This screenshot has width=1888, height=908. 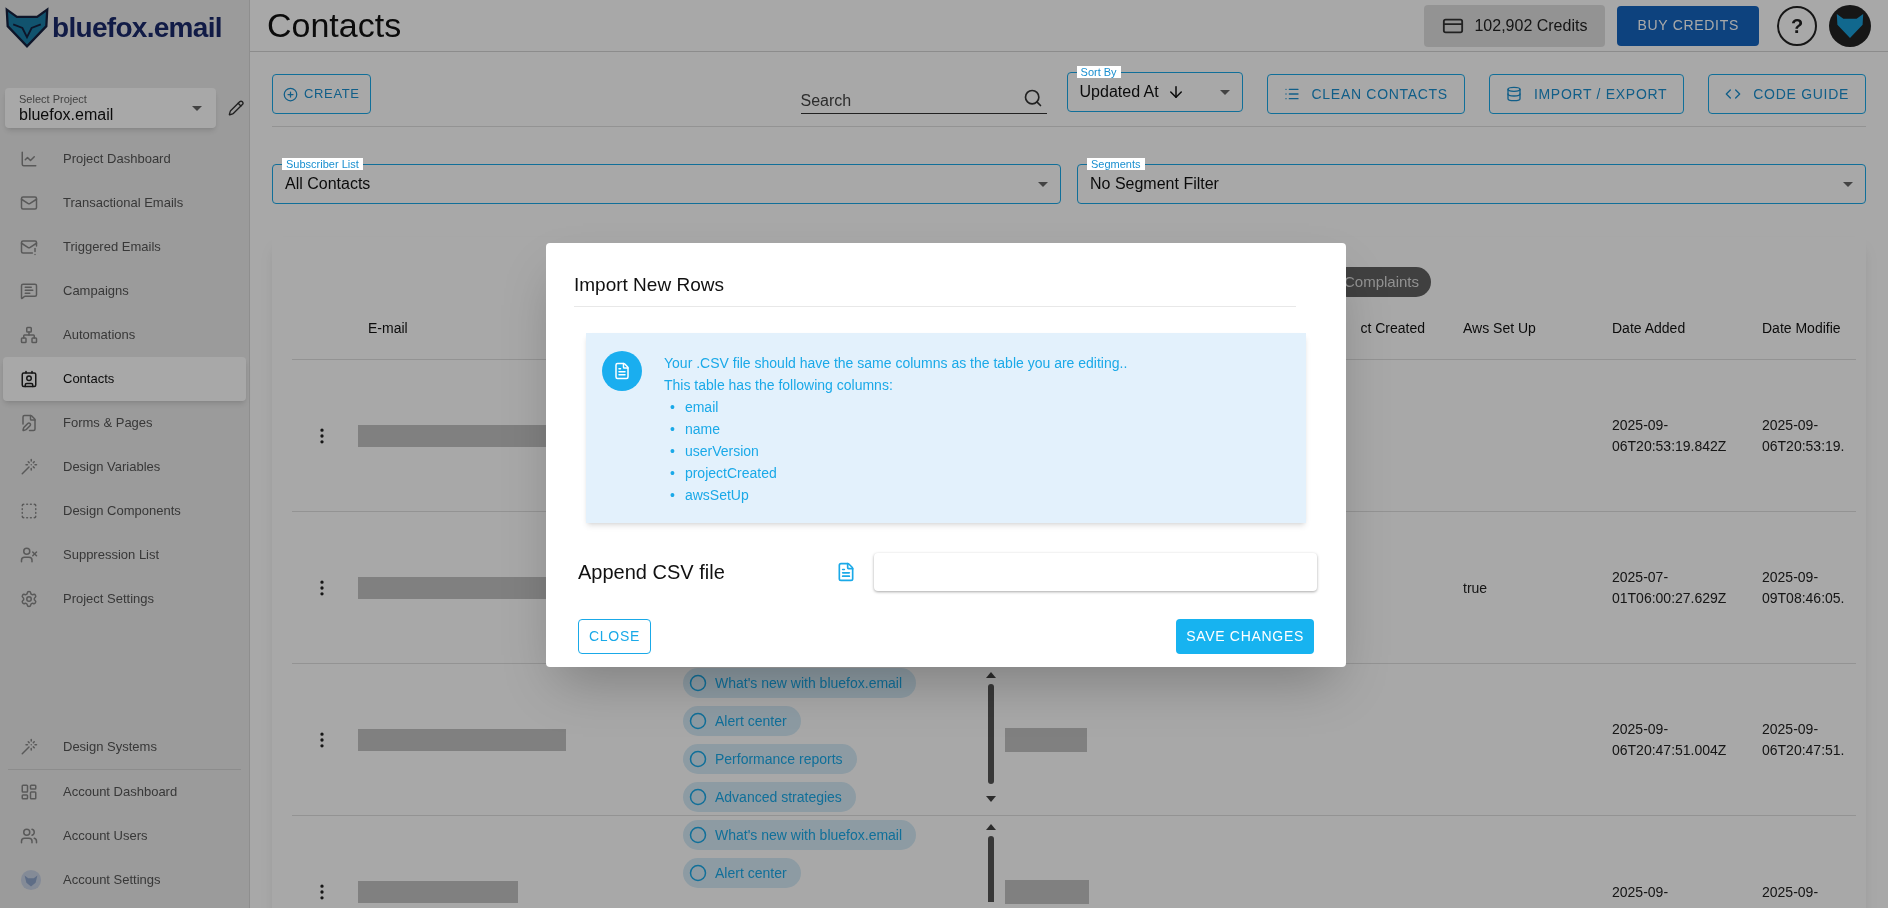 I want to click on table-cell: true, so click(x=1475, y=588).